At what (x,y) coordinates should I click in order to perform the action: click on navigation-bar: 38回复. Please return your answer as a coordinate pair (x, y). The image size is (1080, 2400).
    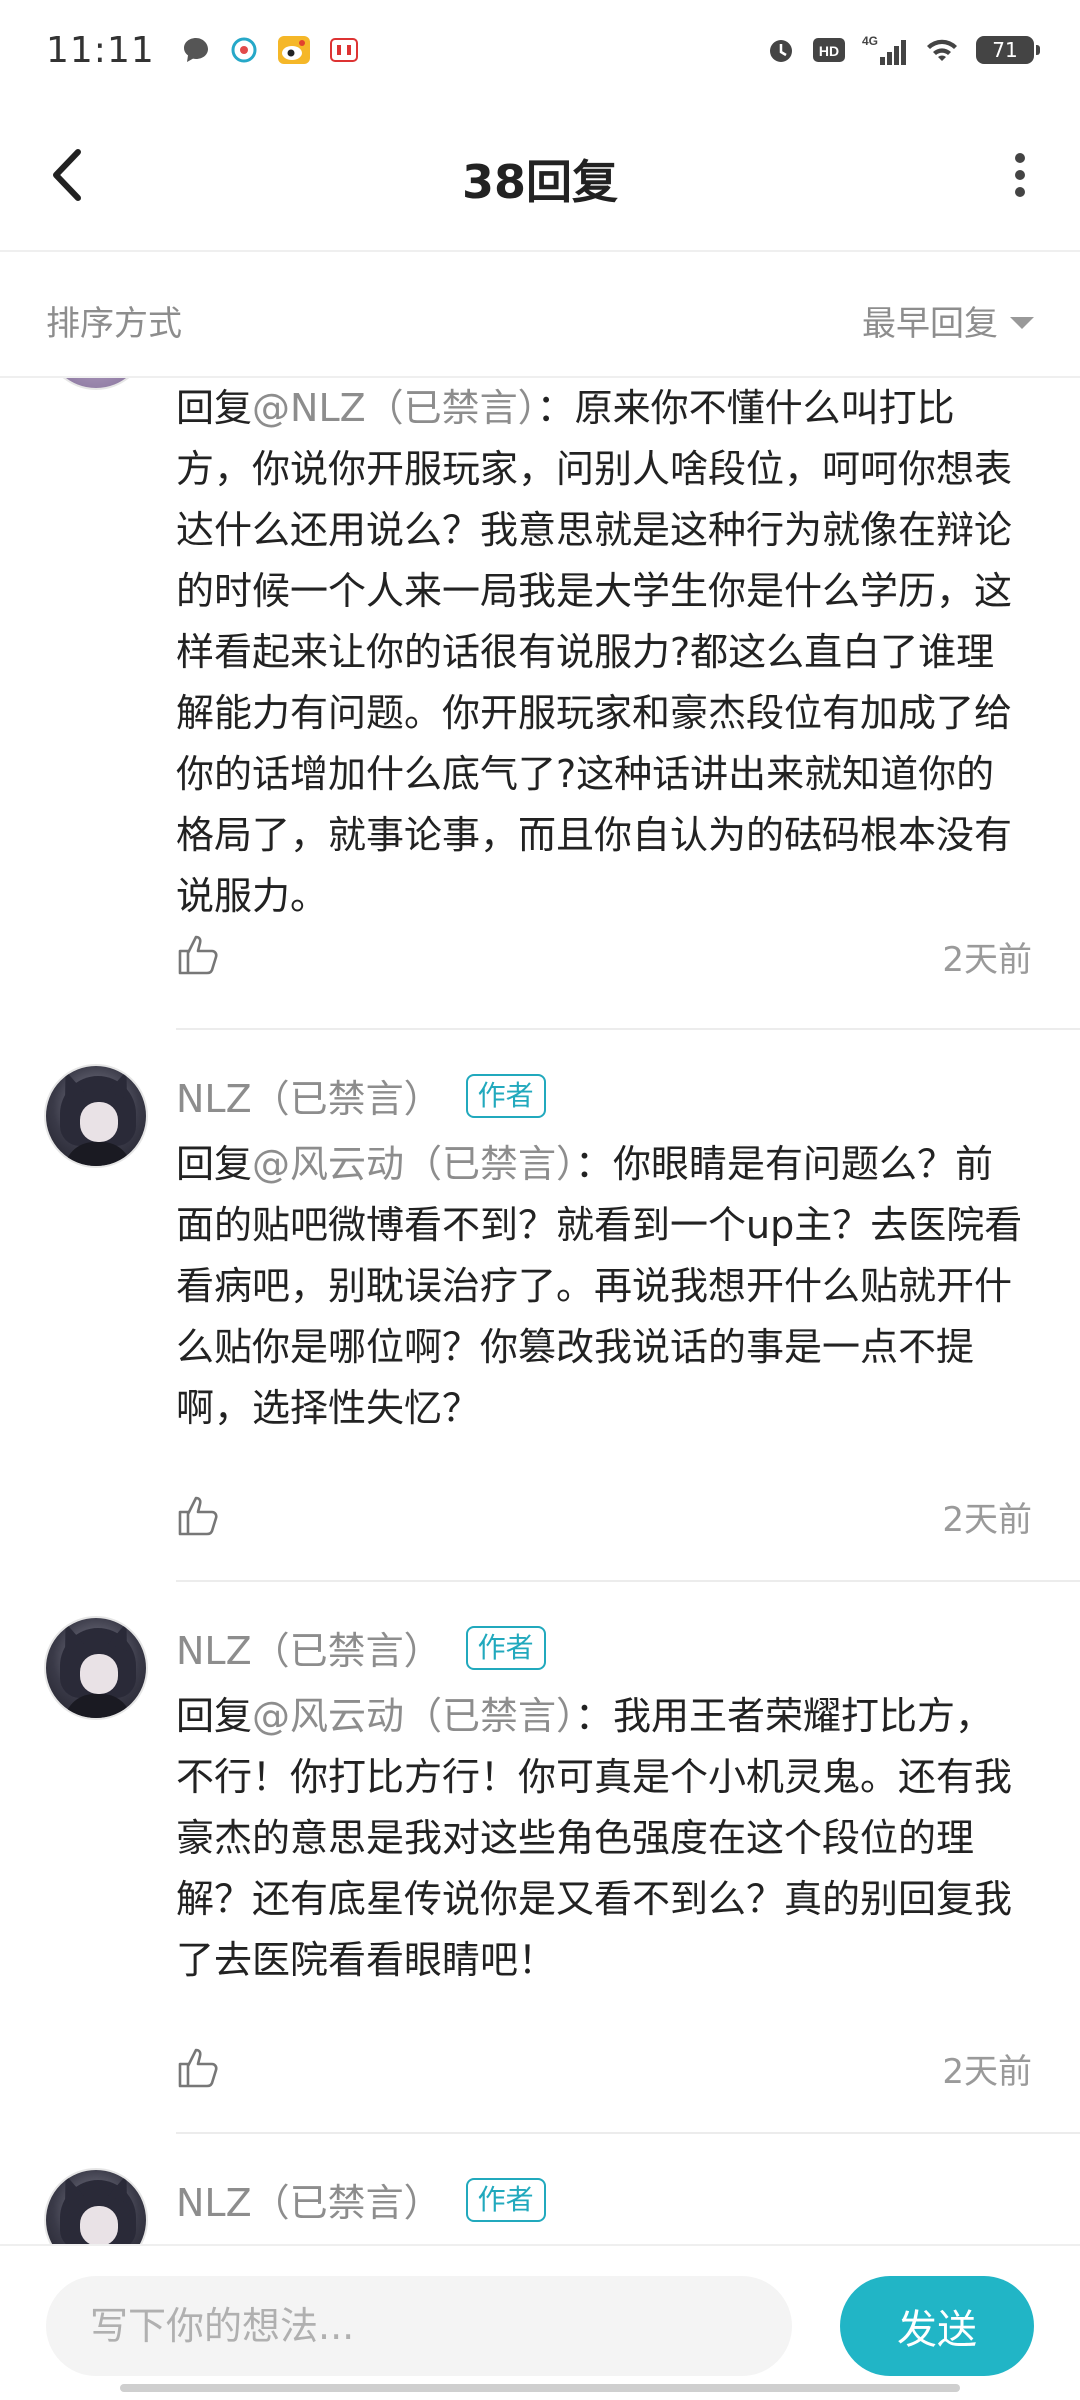
    Looking at the image, I should click on (540, 175).